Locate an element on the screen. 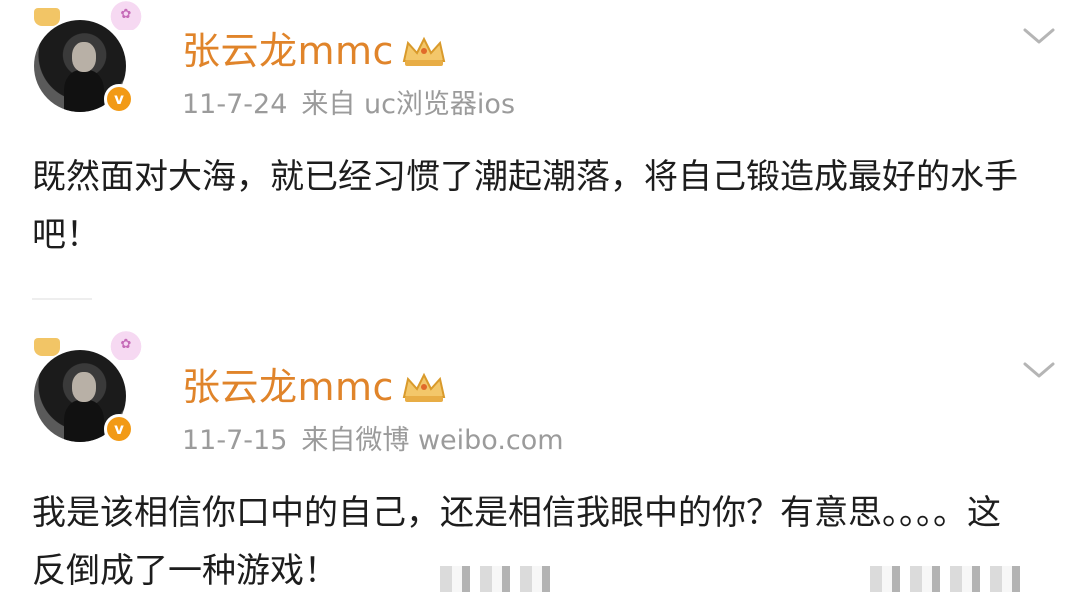  post-content: 既然面对大海，就已经习惯了潮起潮落，将自己锻造成最好的水手吧！ is located at coordinates (525, 206).